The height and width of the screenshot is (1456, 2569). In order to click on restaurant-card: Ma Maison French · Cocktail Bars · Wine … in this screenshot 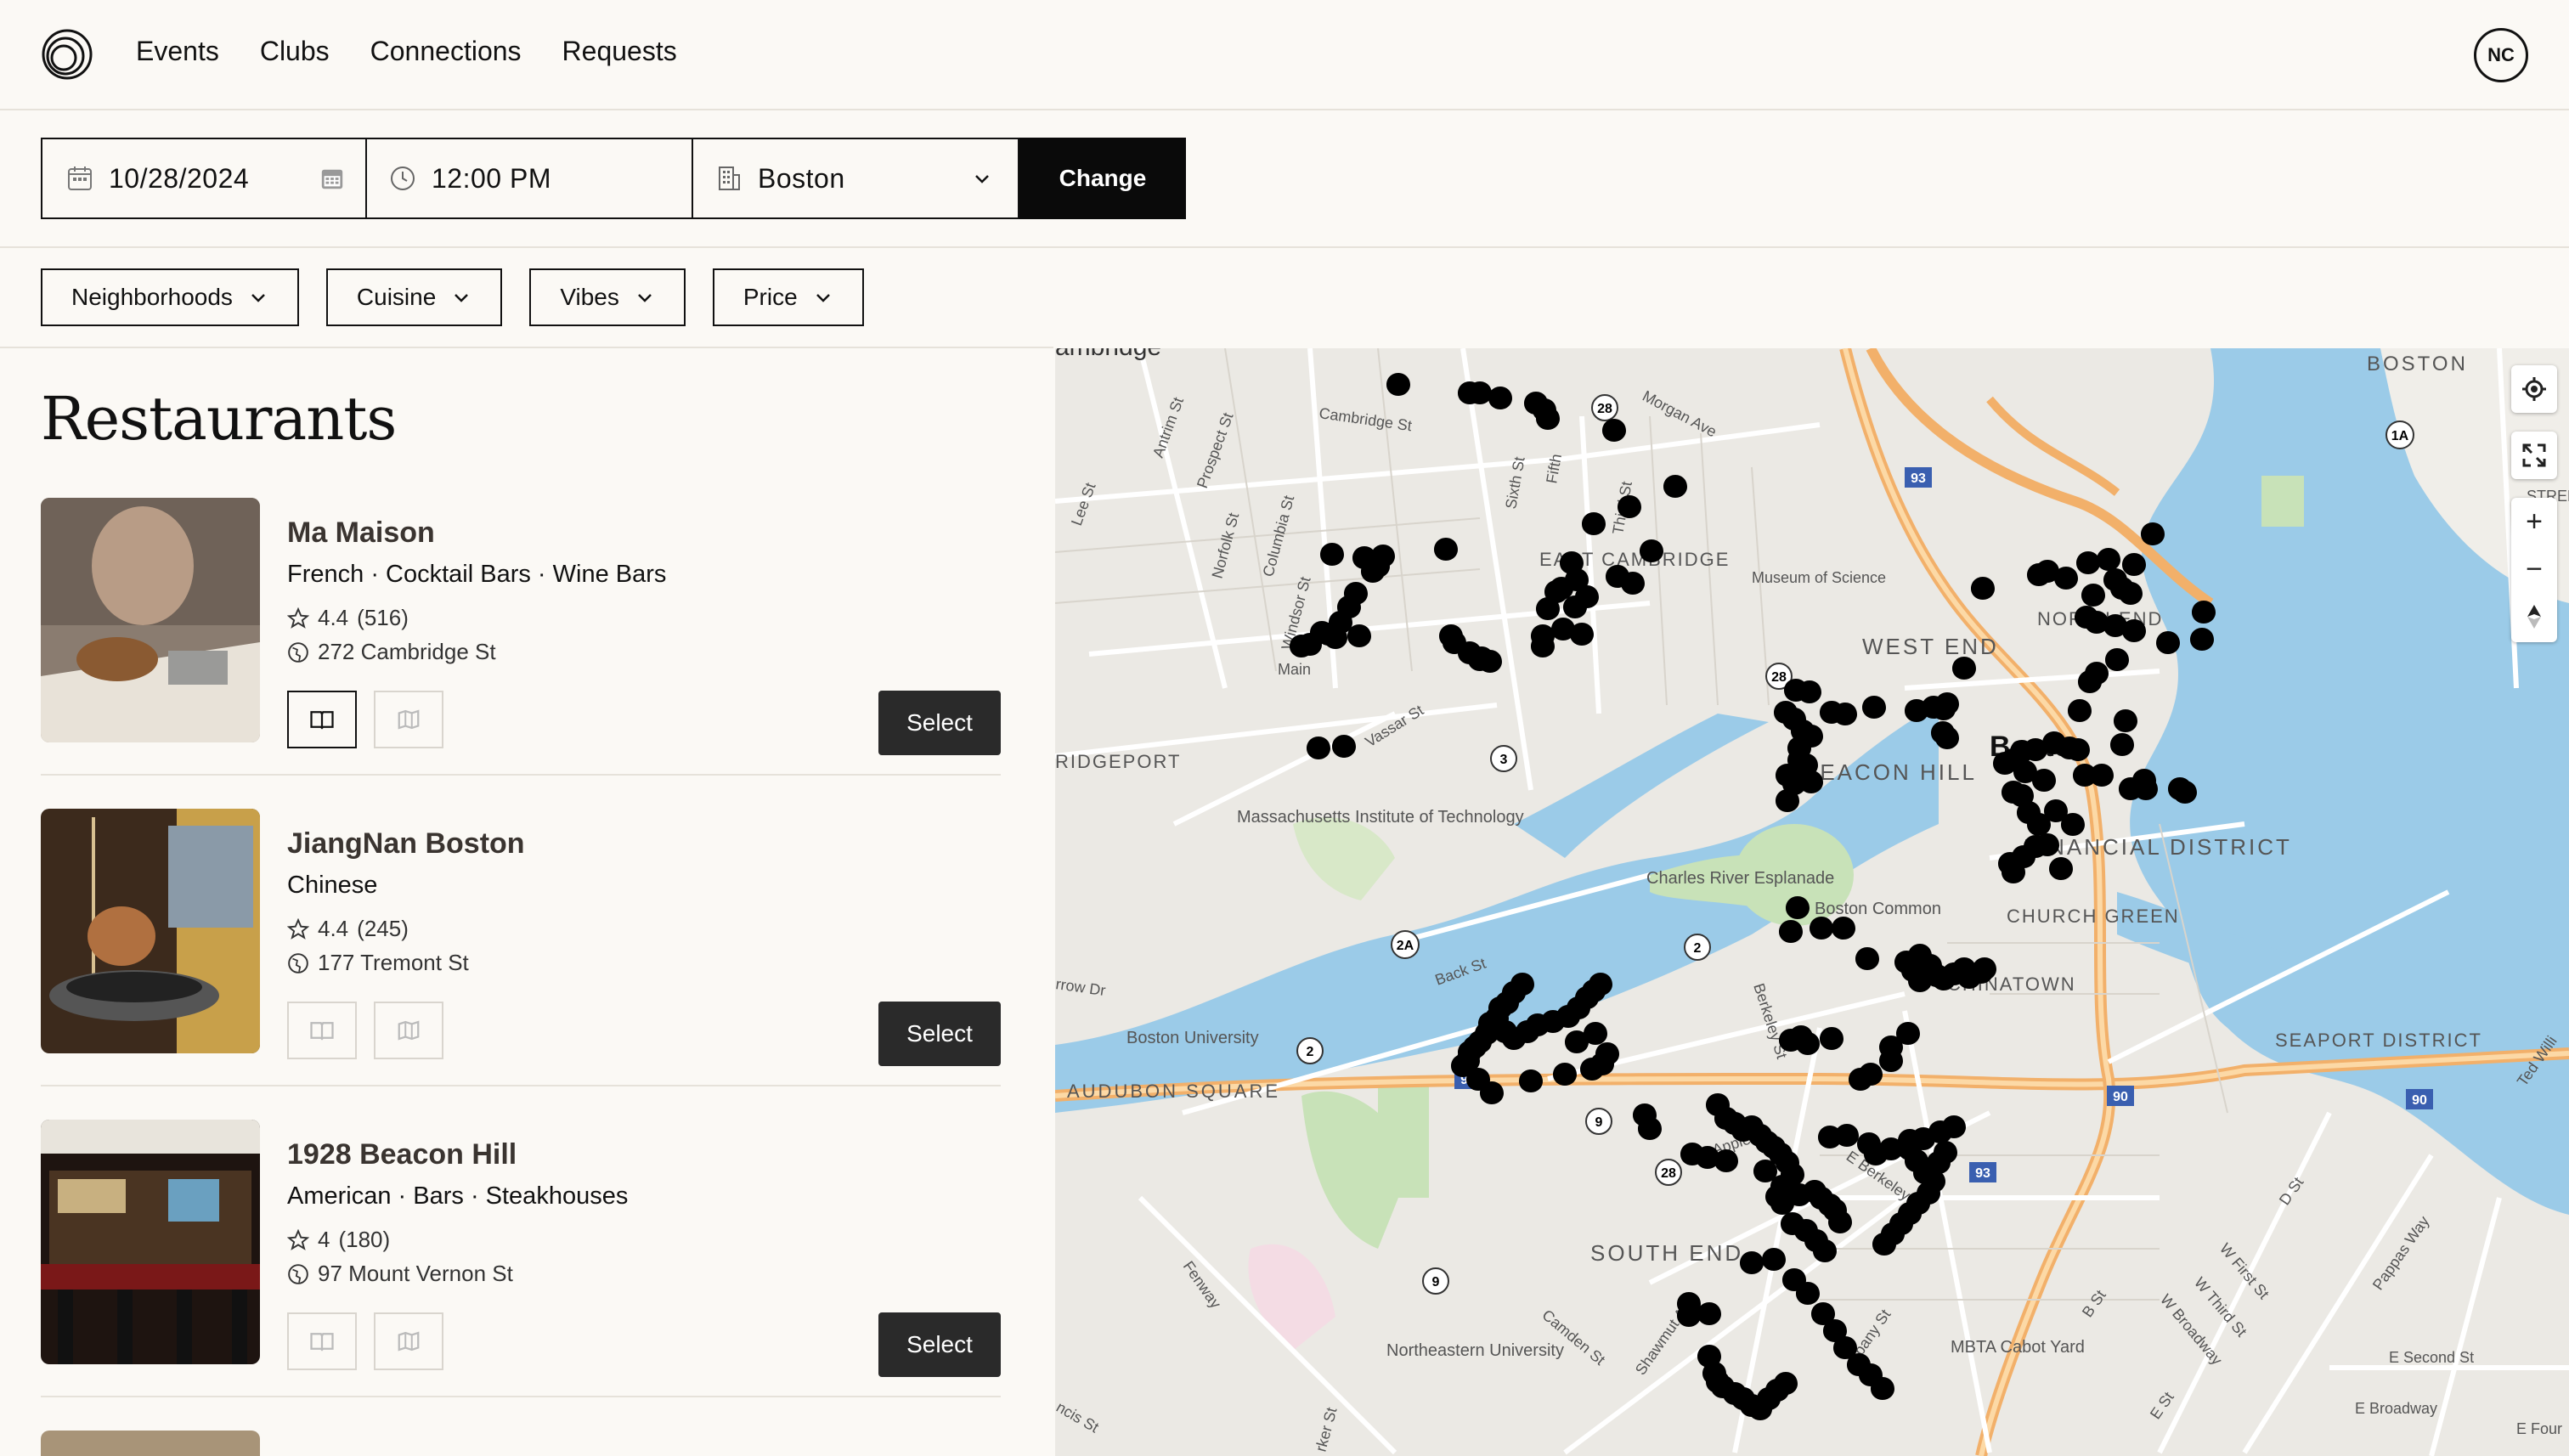, I will do `click(521, 637)`.